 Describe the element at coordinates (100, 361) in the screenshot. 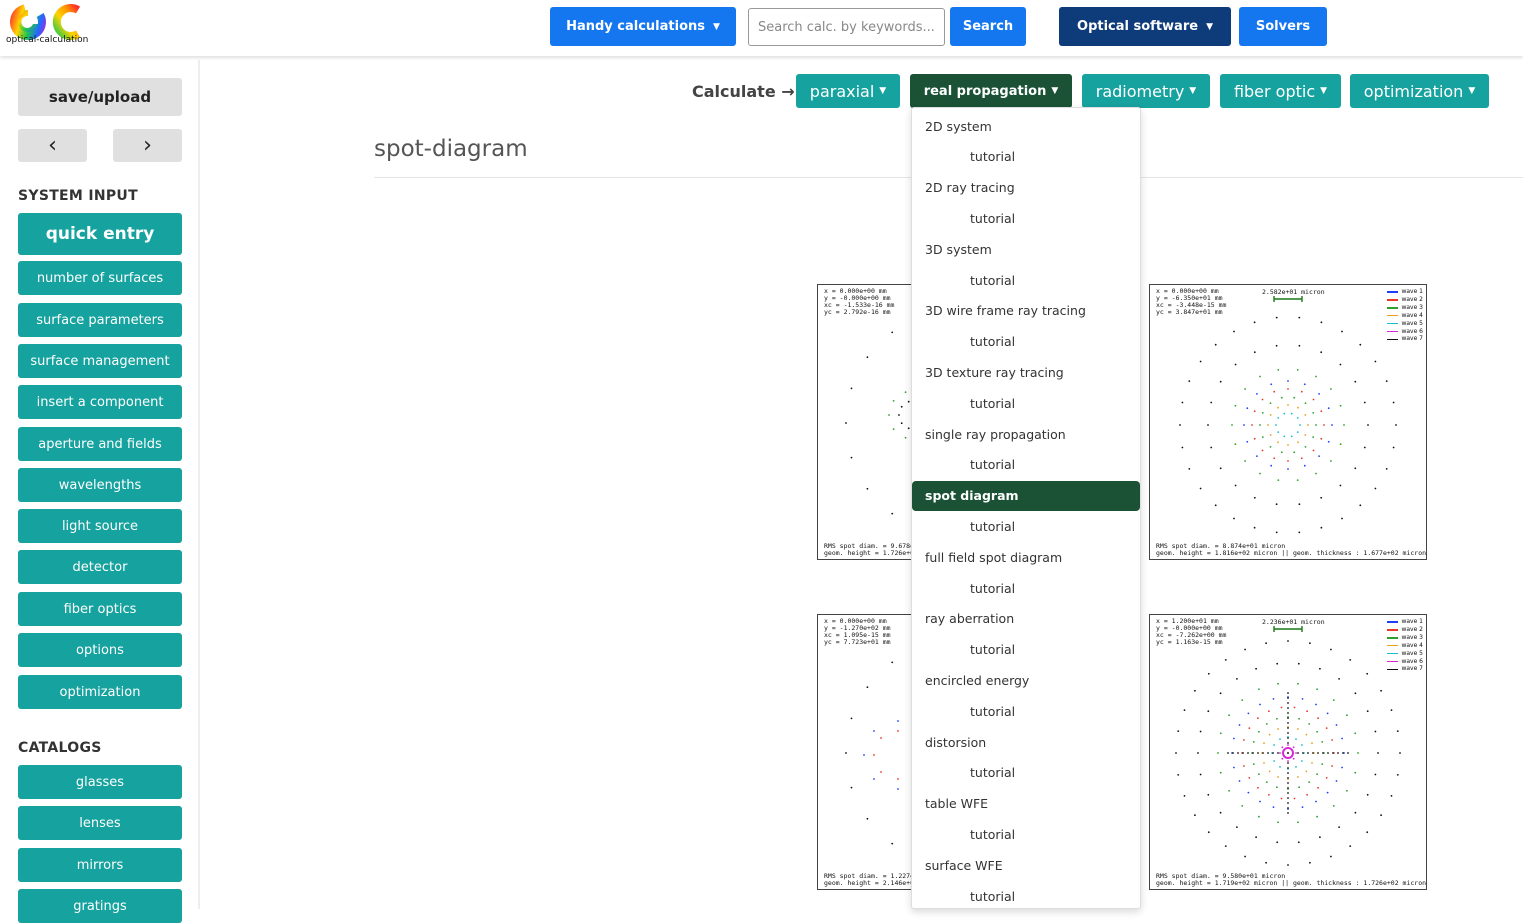

I see `sidebar-item-surface-management: surface management` at that location.